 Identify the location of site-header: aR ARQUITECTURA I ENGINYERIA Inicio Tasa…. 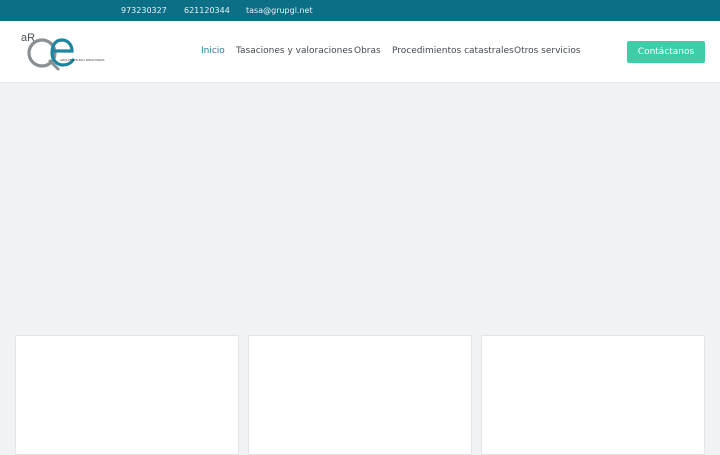
(360, 52).